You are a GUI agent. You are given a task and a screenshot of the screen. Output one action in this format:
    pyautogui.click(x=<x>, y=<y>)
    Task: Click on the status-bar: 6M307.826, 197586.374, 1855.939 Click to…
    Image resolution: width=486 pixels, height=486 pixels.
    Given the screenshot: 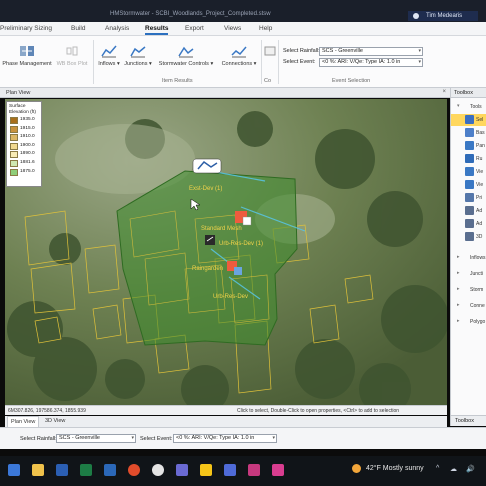 What is the action you would take?
    pyautogui.click(x=226, y=410)
    